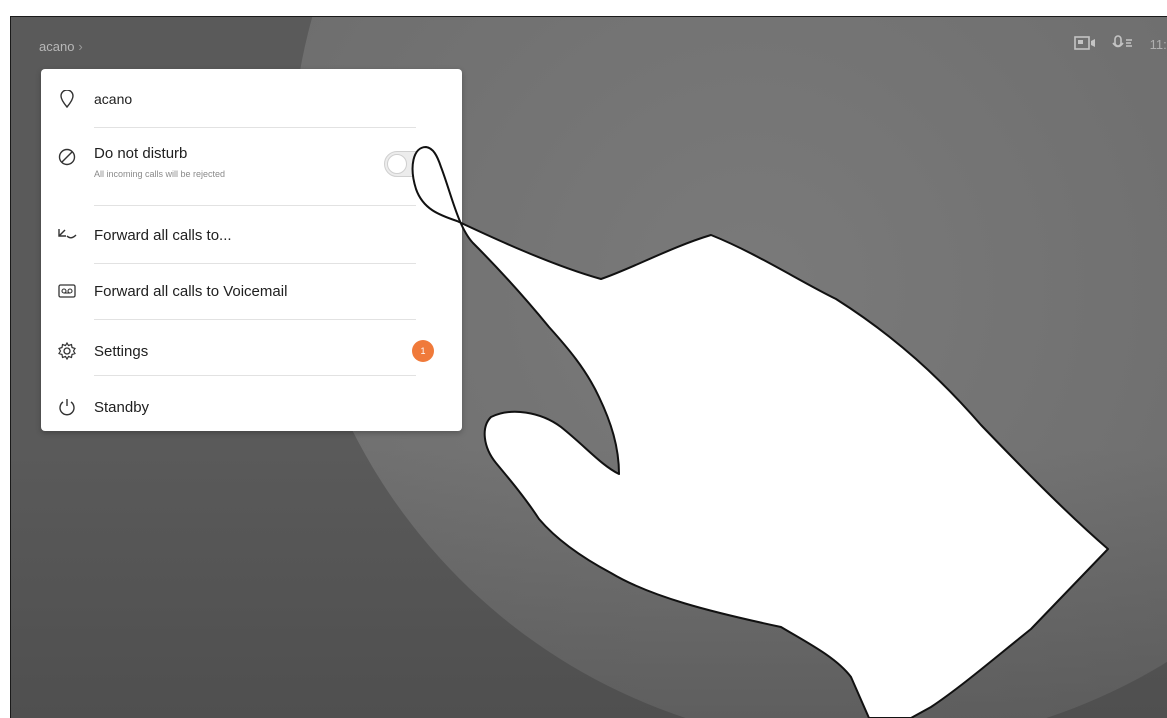  I want to click on menu-item-label: Forward all calls to Voicemail, so click(191, 291).